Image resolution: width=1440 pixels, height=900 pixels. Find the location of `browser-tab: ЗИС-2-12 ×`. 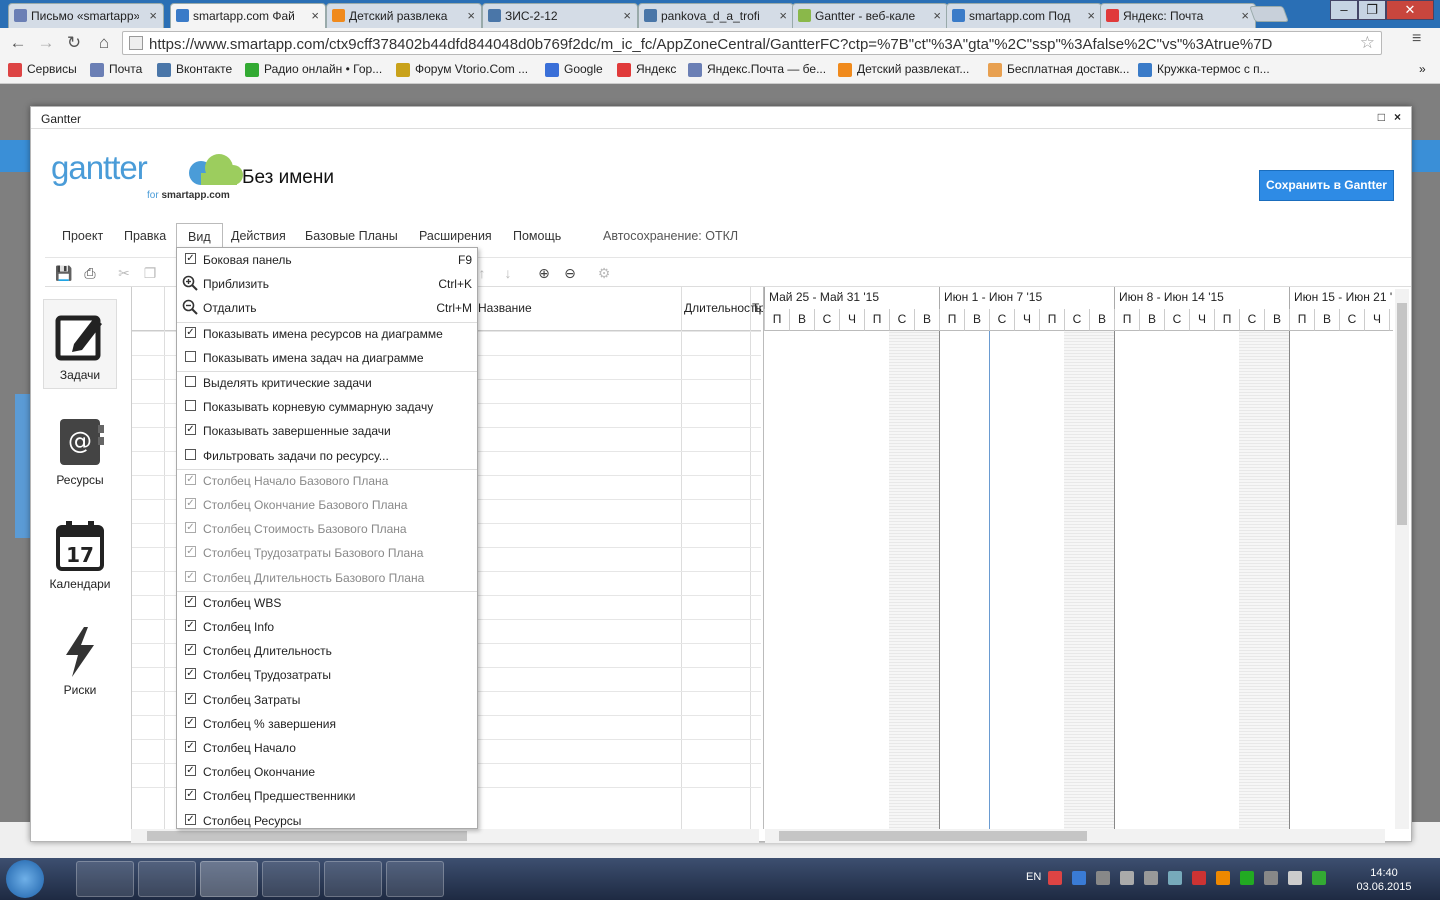

browser-tab: ЗИС-2-12 × is located at coordinates (560, 15).